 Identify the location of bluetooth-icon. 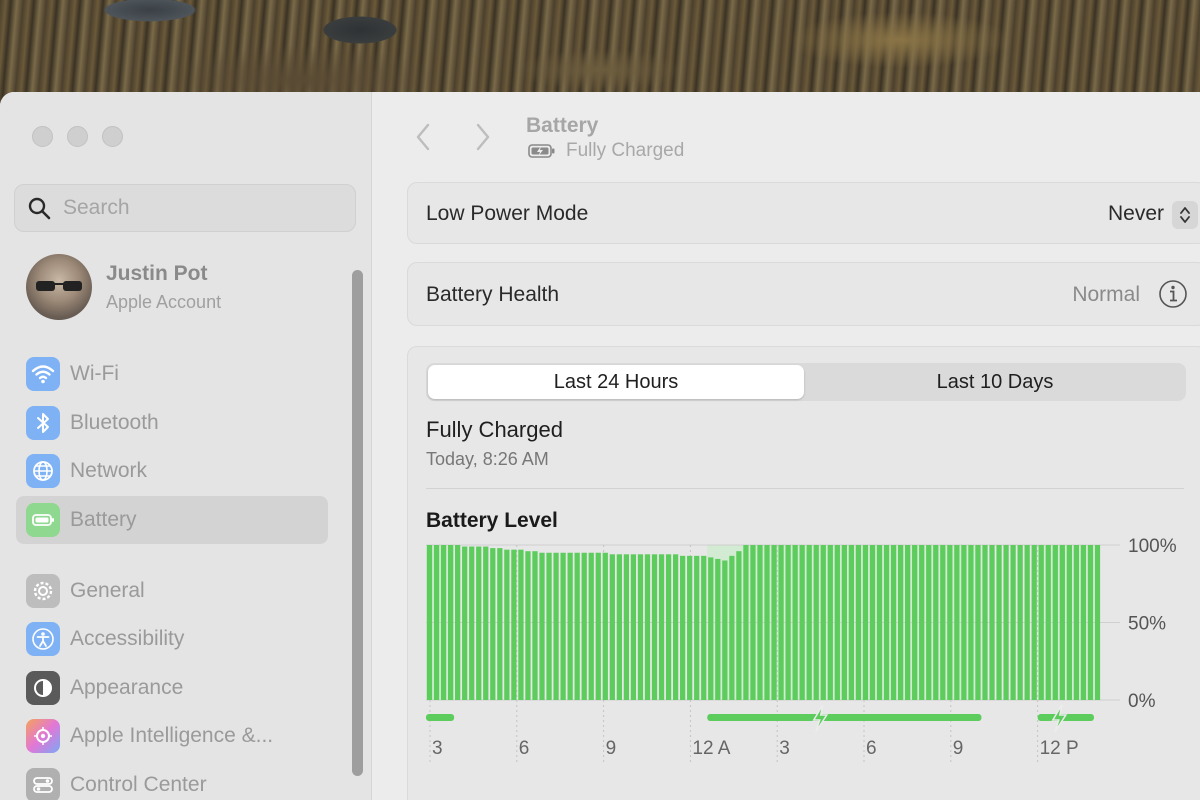
(43, 423).